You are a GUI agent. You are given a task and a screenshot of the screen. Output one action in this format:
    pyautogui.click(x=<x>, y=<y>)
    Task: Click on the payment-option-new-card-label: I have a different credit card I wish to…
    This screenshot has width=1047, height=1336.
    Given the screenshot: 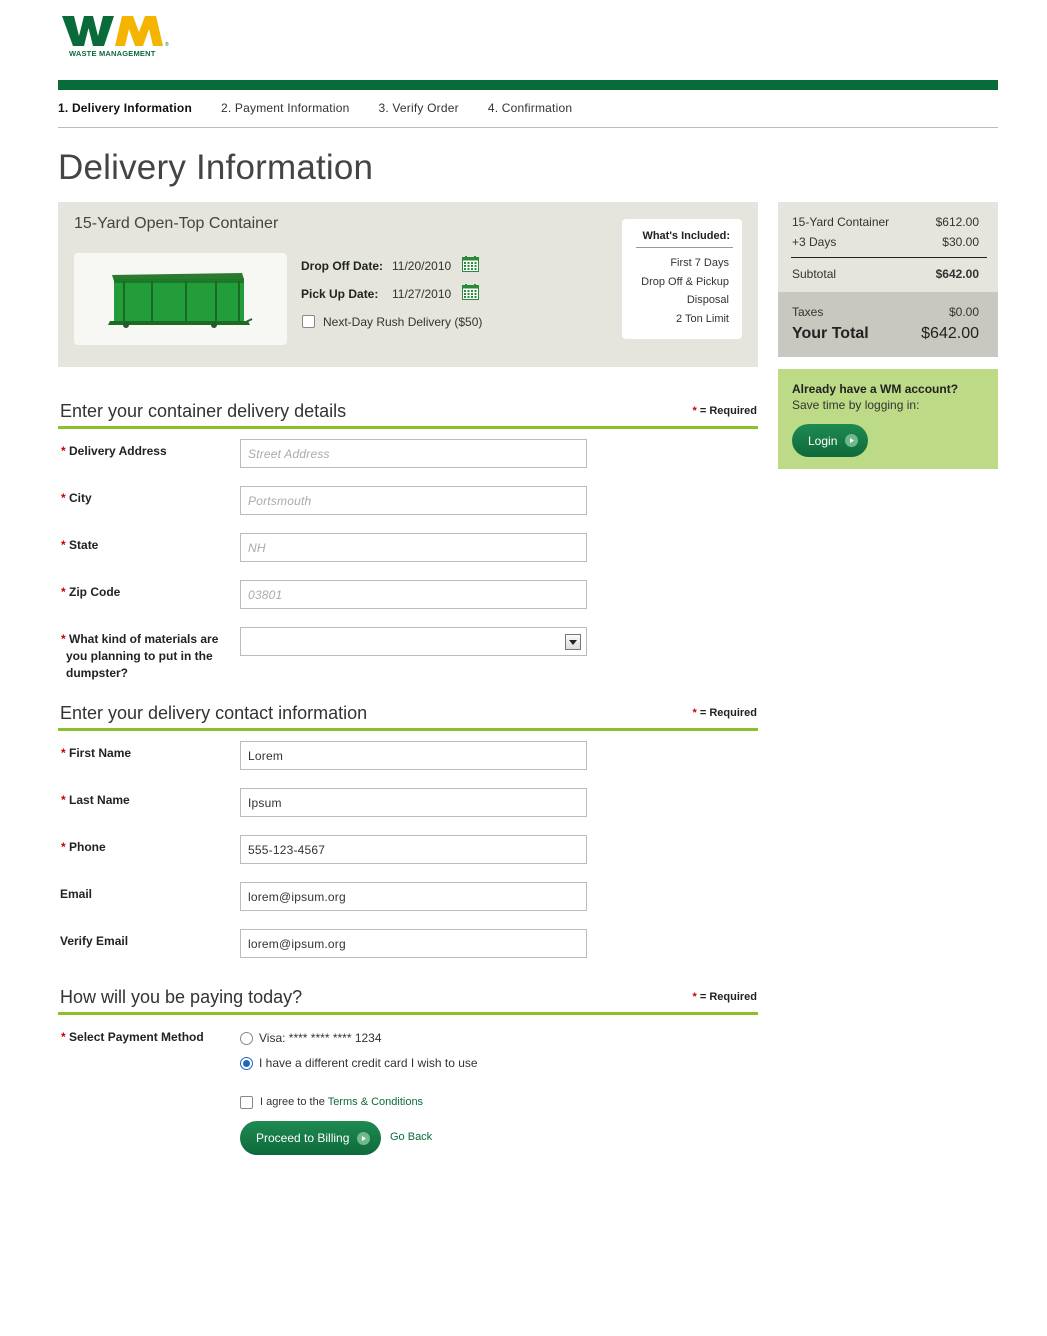 What is the action you would take?
    pyautogui.click(x=368, y=1063)
    